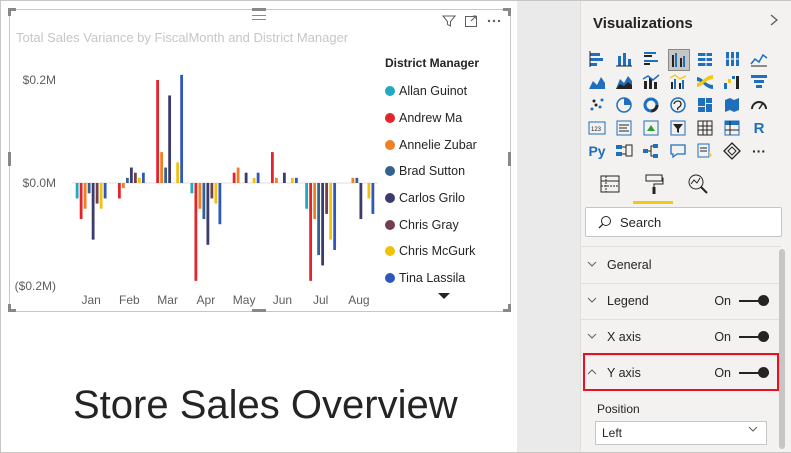 The image size is (791, 453). I want to click on card-y-axis: Y axis On, so click(681, 373).